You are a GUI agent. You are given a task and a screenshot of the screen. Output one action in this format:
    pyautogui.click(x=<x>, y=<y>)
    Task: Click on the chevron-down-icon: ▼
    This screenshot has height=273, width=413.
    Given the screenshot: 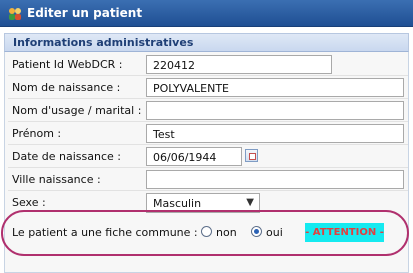 What is the action you would take?
    pyautogui.click(x=250, y=202)
    